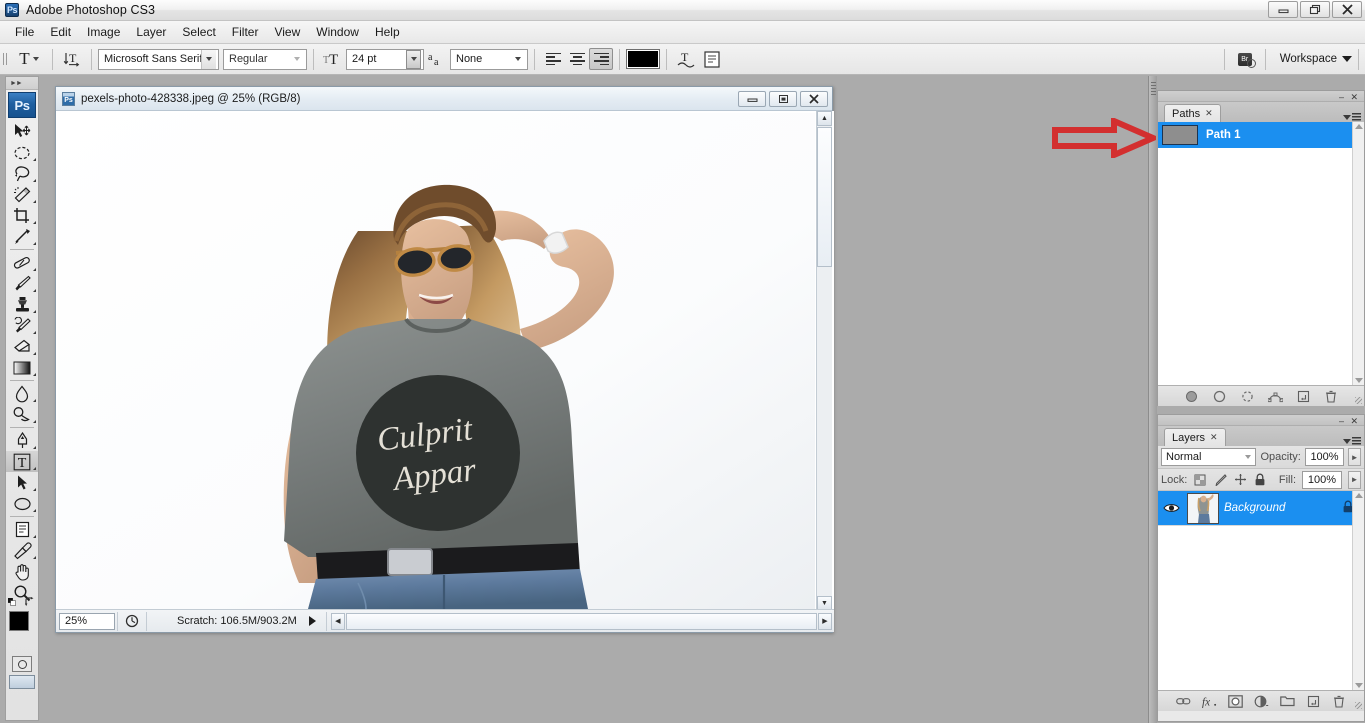 The width and height of the screenshot is (1365, 723). I want to click on stroke-path-icon, so click(1219, 396).